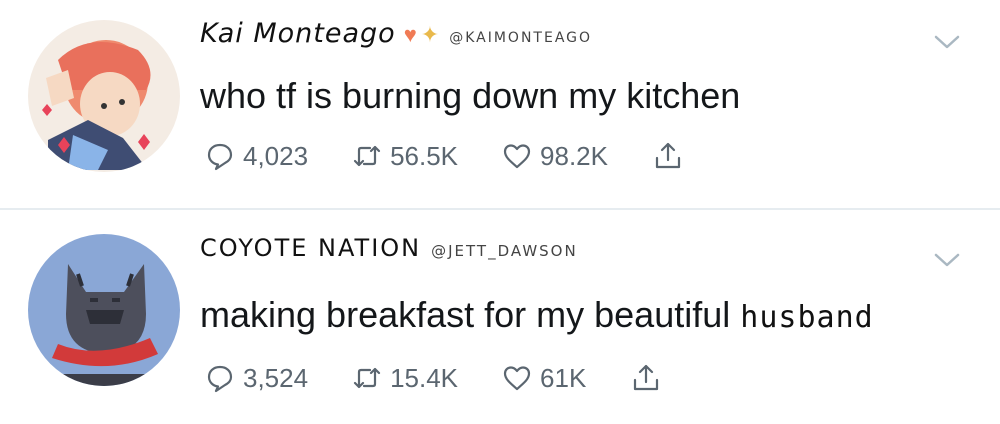 This screenshot has width=1000, height=424. Describe the element at coordinates (563, 377) in the screenshot. I see `like-count: 61K` at that location.